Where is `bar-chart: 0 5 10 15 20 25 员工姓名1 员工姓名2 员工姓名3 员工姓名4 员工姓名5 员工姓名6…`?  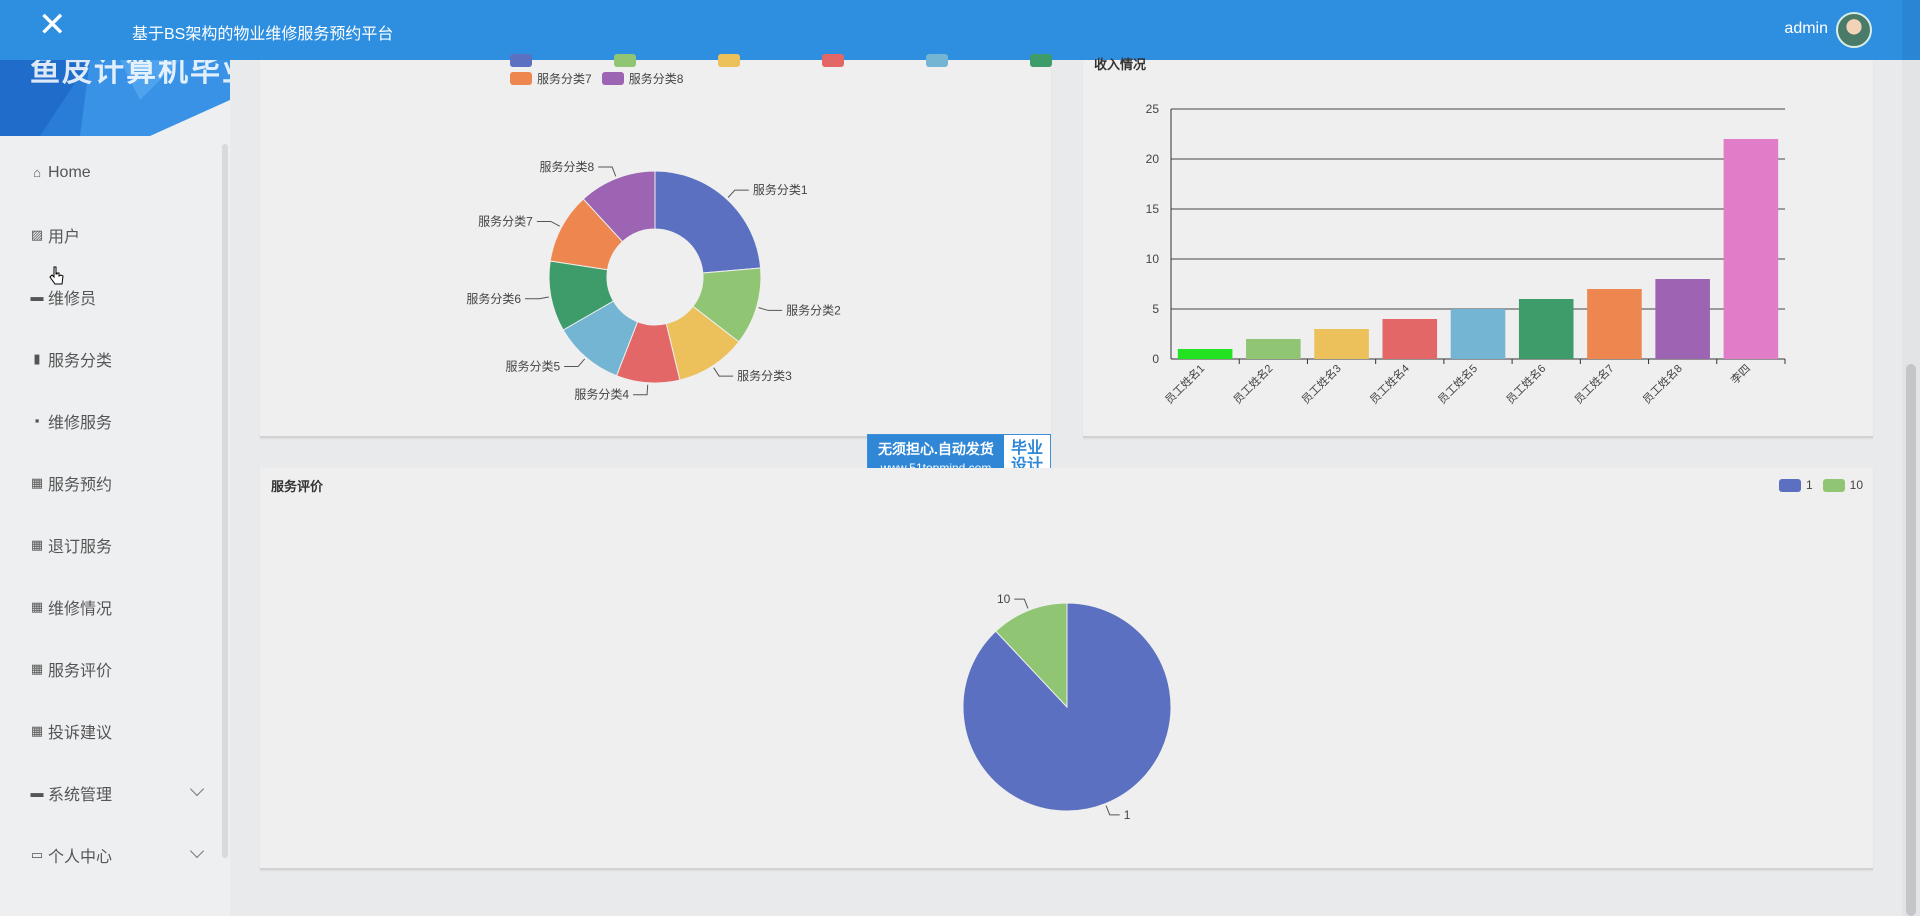 bar-chart: 0 5 10 15 20 25 员工姓名1 员工姓名2 员工姓名3 员工姓名4 员工姓名5 员工姓名6… is located at coordinates (1466, 254).